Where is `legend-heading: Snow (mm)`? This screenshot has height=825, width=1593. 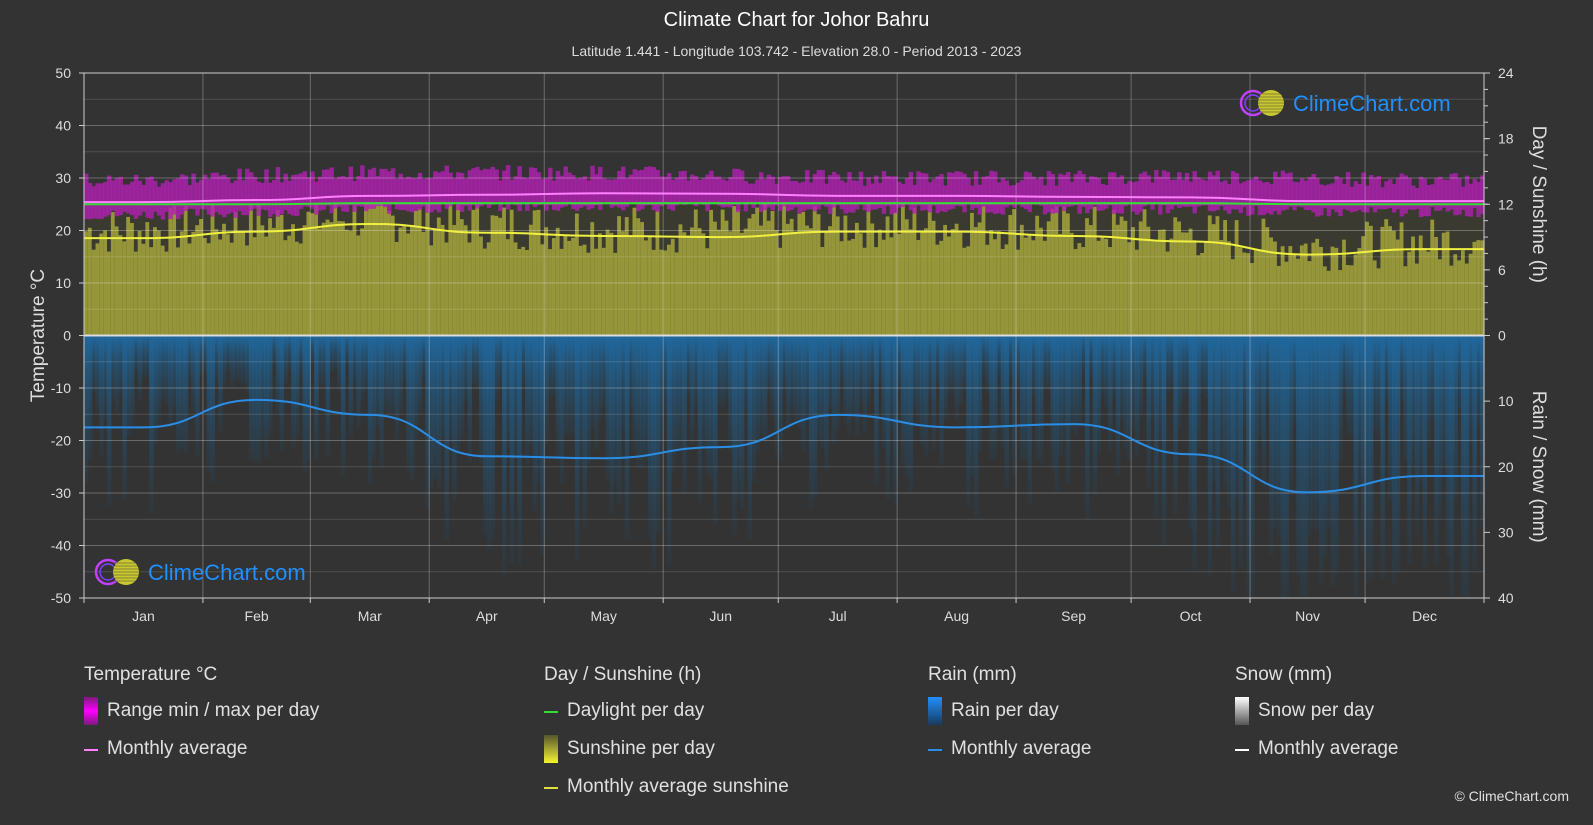
legend-heading: Snow (mm) is located at coordinates (1284, 674).